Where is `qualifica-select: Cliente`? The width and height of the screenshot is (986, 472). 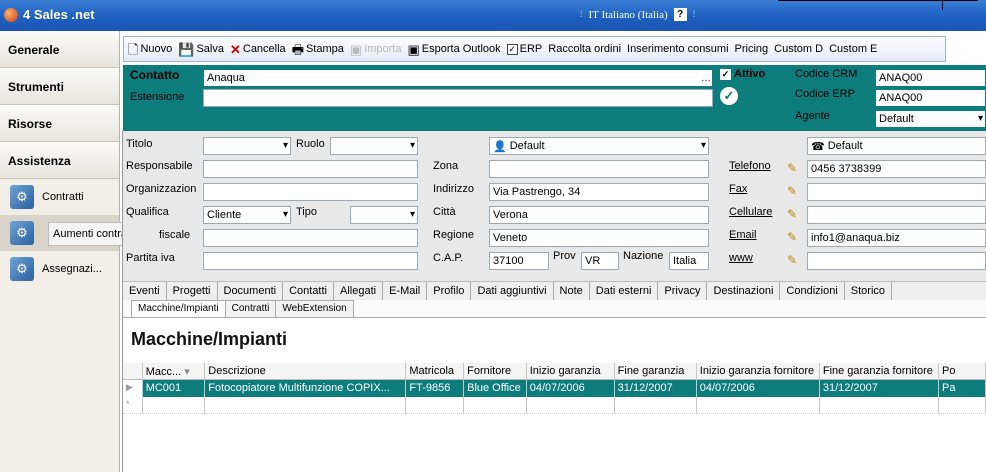 qualifica-select: Cliente is located at coordinates (247, 215).